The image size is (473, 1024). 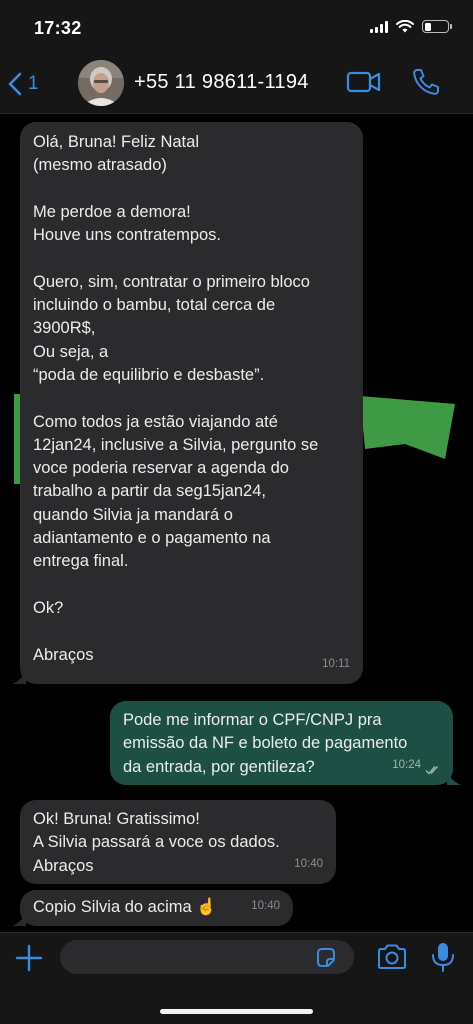 I want to click on contact-photo, so click(x=101, y=83).